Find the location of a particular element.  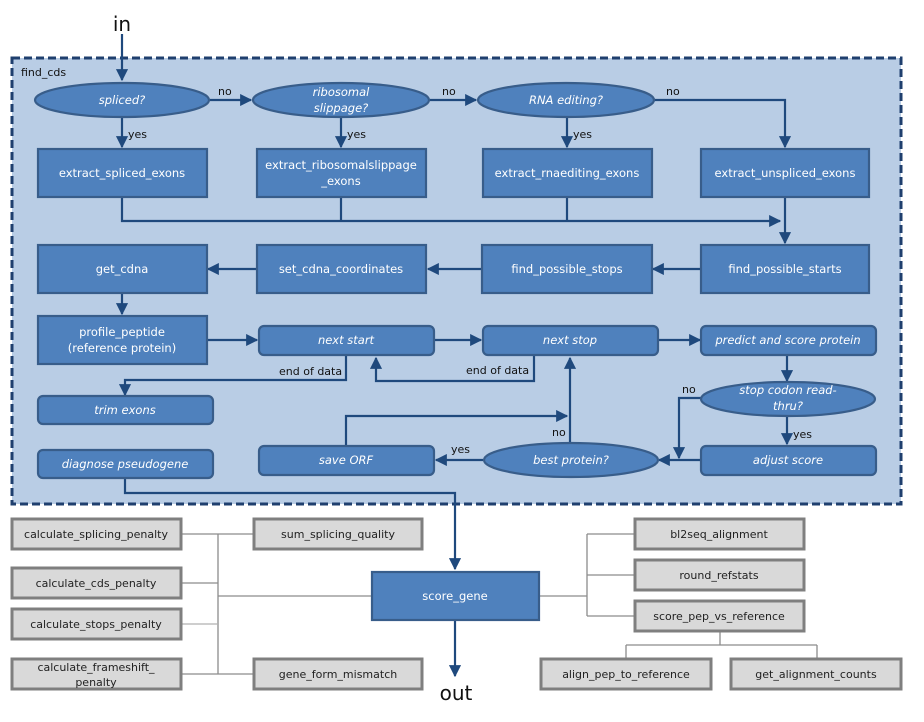

edge-label-rna-no: no is located at coordinates (673, 91).